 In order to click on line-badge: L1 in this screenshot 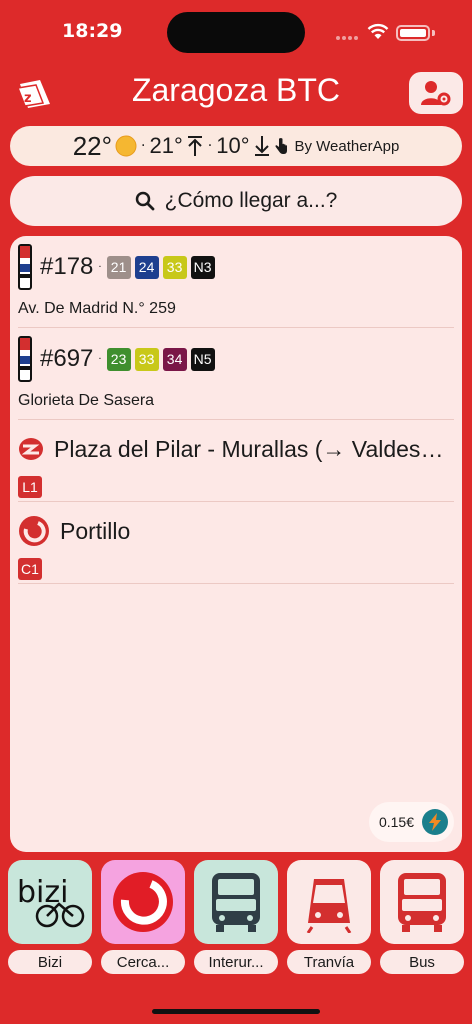, I will do `click(30, 487)`.